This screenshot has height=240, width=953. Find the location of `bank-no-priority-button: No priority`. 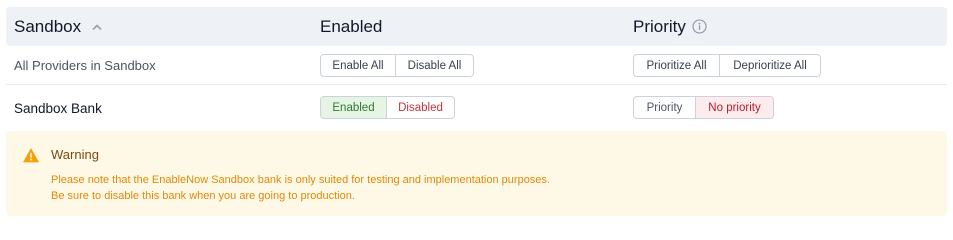

bank-no-priority-button: No priority is located at coordinates (734, 107).